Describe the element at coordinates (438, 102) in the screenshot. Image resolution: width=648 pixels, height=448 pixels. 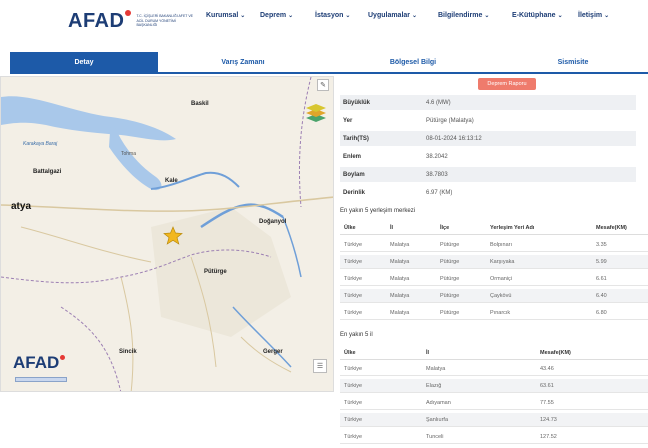
I see `detail-value: 4.6 (MW)` at that location.